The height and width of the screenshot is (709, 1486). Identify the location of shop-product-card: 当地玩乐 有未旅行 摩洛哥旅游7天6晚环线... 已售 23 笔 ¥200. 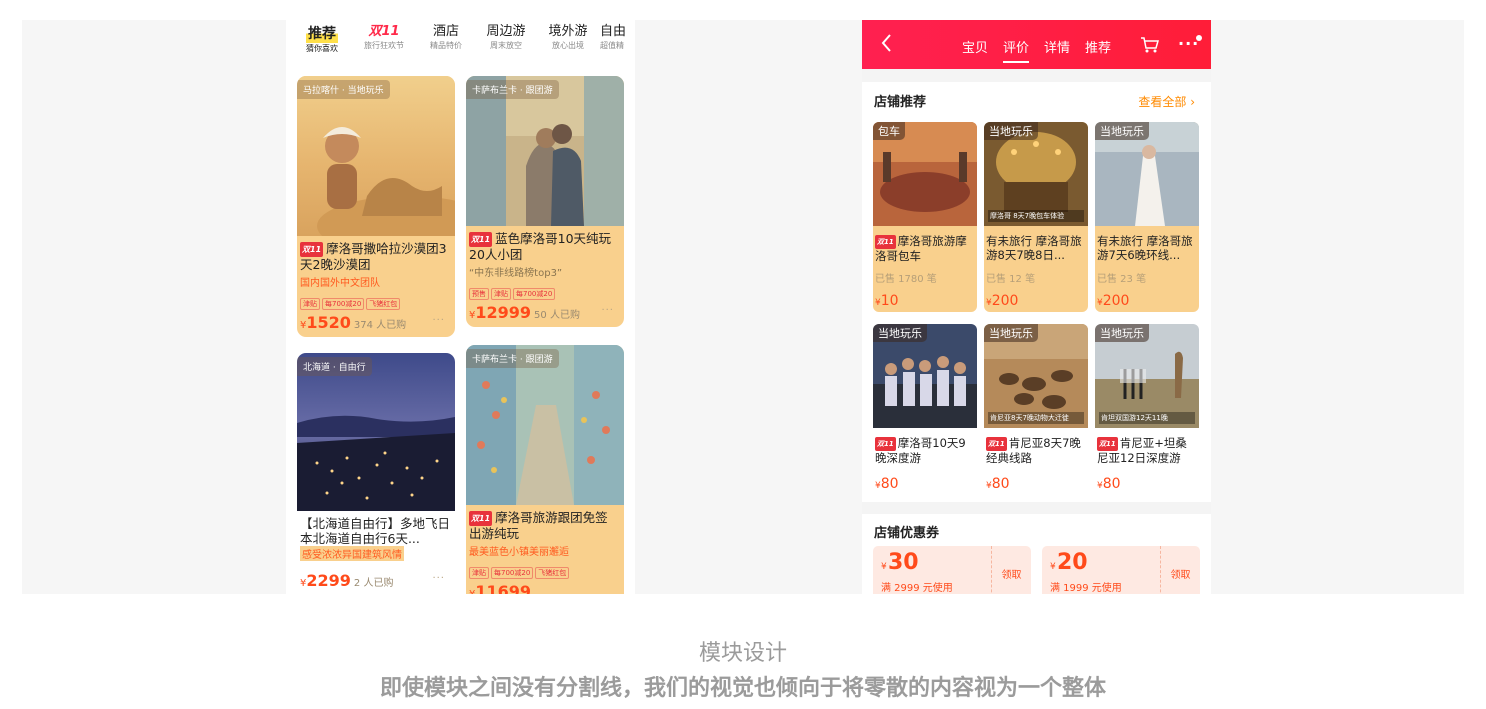
(1147, 217).